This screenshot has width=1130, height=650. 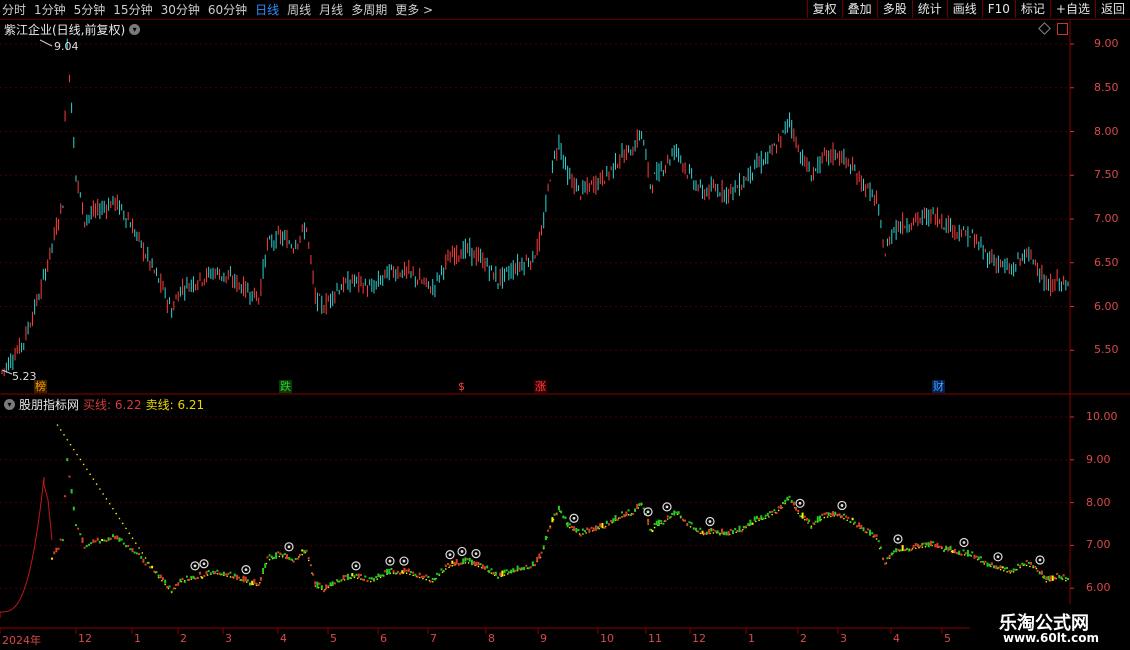 What do you see at coordinates (1098, 502) in the screenshot?
I see `ind-tick-label: 8.00` at bounding box center [1098, 502].